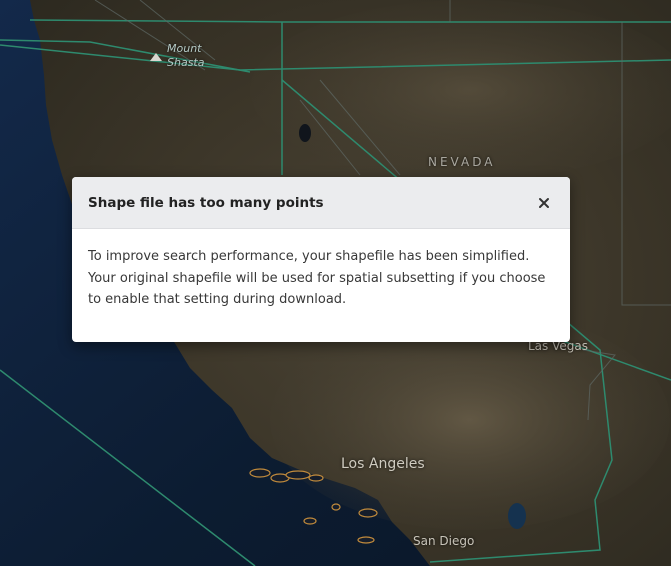  I want to click on map-label-mount-shasta: Mount Shasta, so click(185, 56).